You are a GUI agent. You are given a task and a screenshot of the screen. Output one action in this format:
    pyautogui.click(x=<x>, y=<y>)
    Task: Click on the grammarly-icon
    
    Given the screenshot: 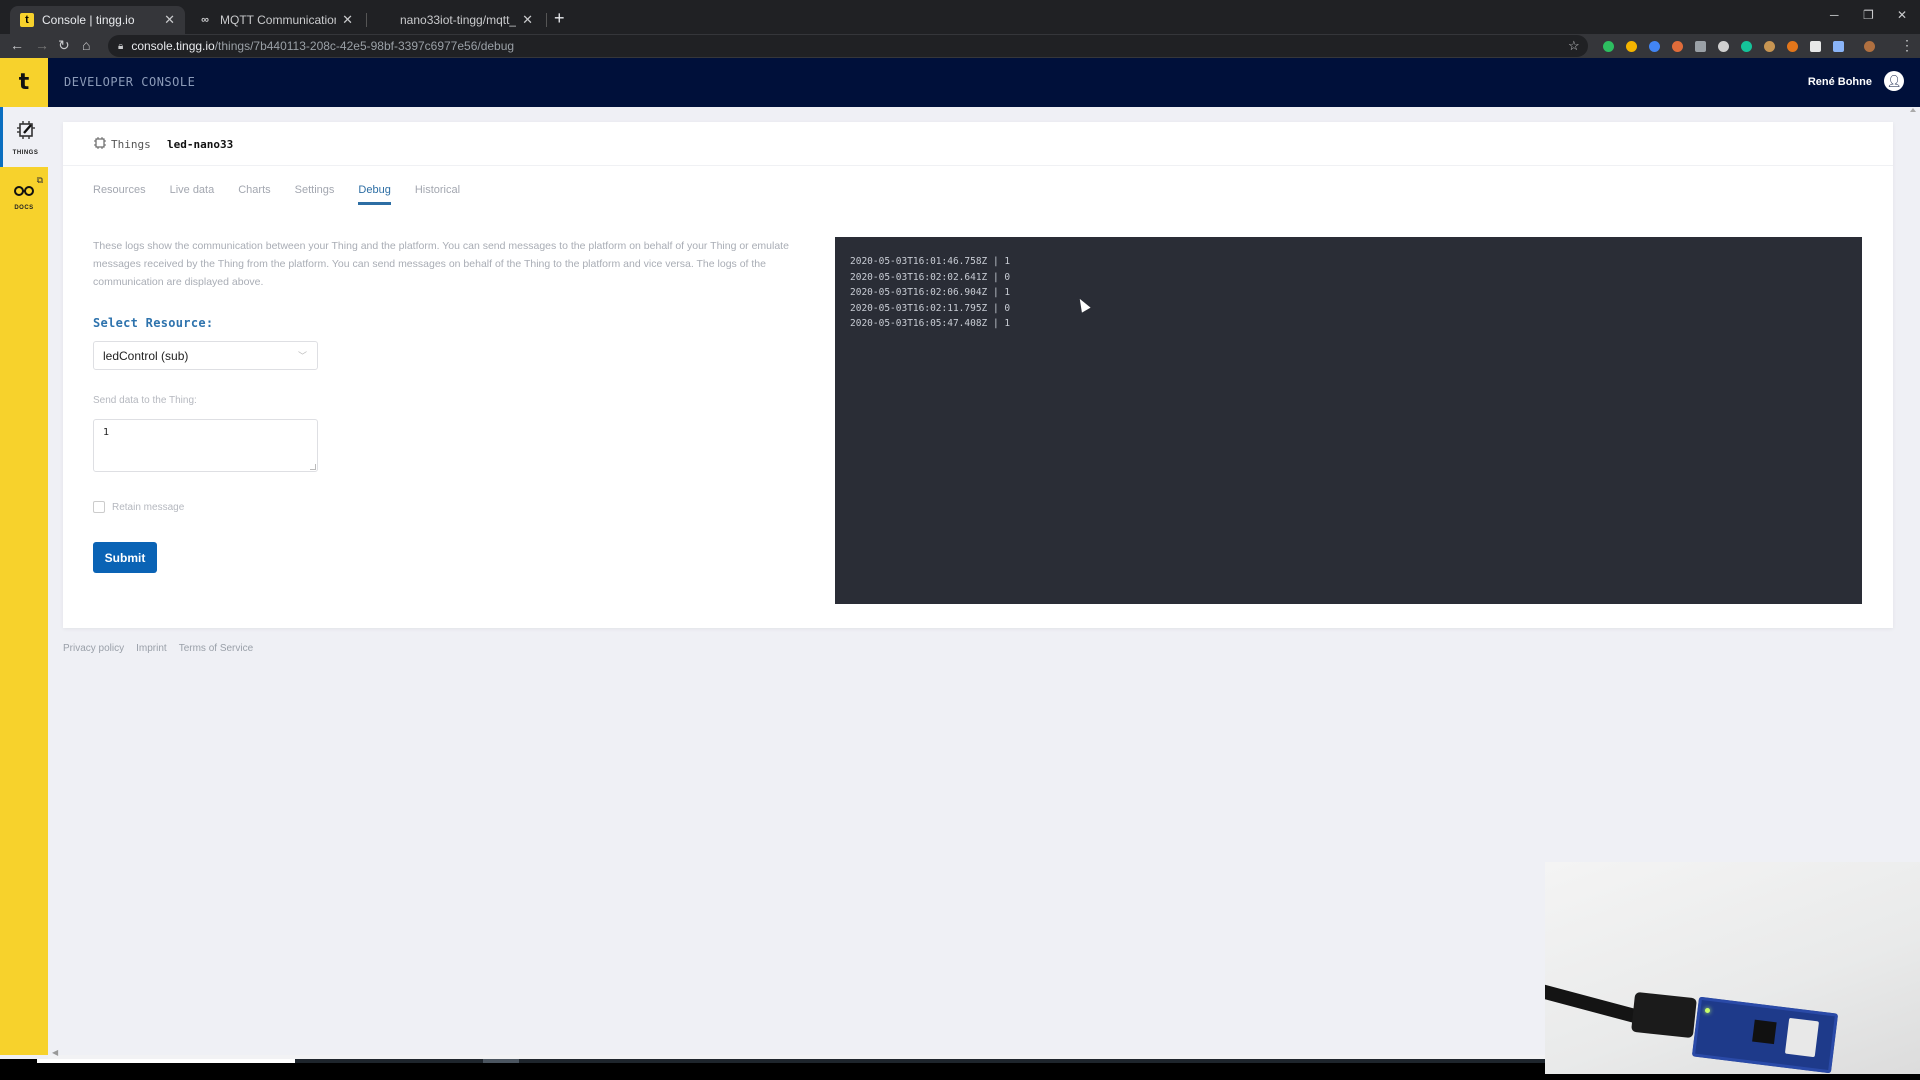 What is the action you would take?
    pyautogui.click(x=1746, y=46)
    